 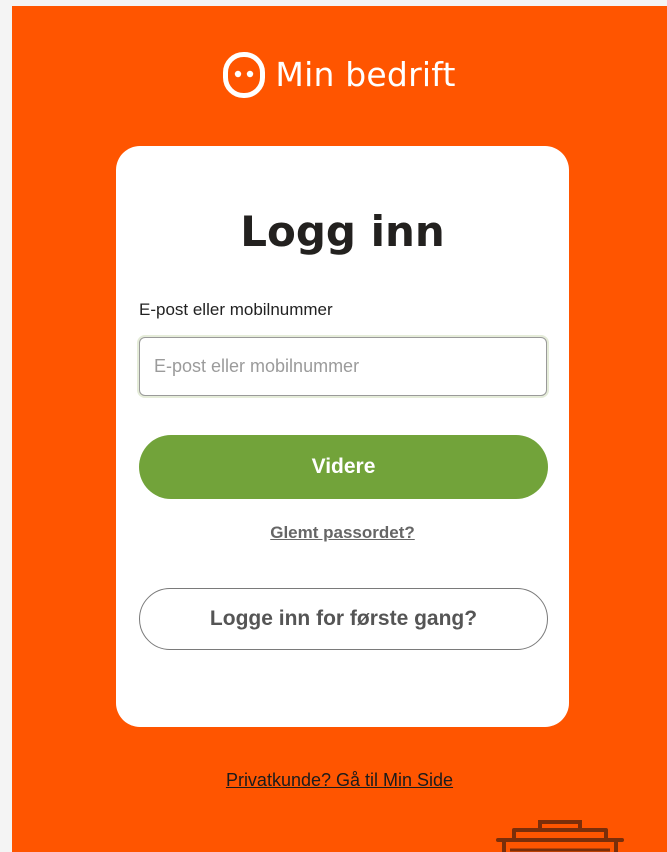 What do you see at coordinates (343, 366) in the screenshot?
I see `email-or-phone-input` at bounding box center [343, 366].